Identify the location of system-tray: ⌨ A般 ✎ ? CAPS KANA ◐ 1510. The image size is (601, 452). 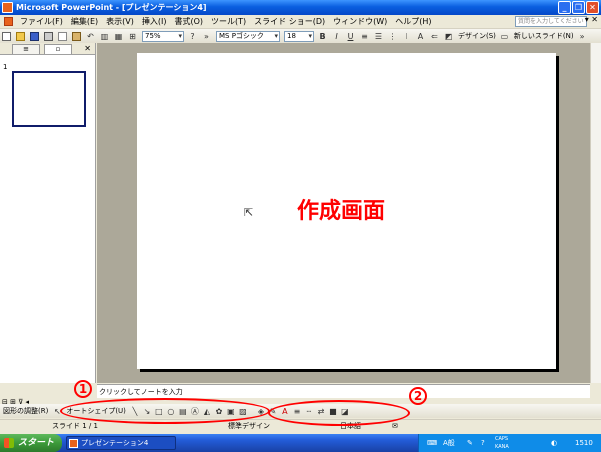
(509, 443).